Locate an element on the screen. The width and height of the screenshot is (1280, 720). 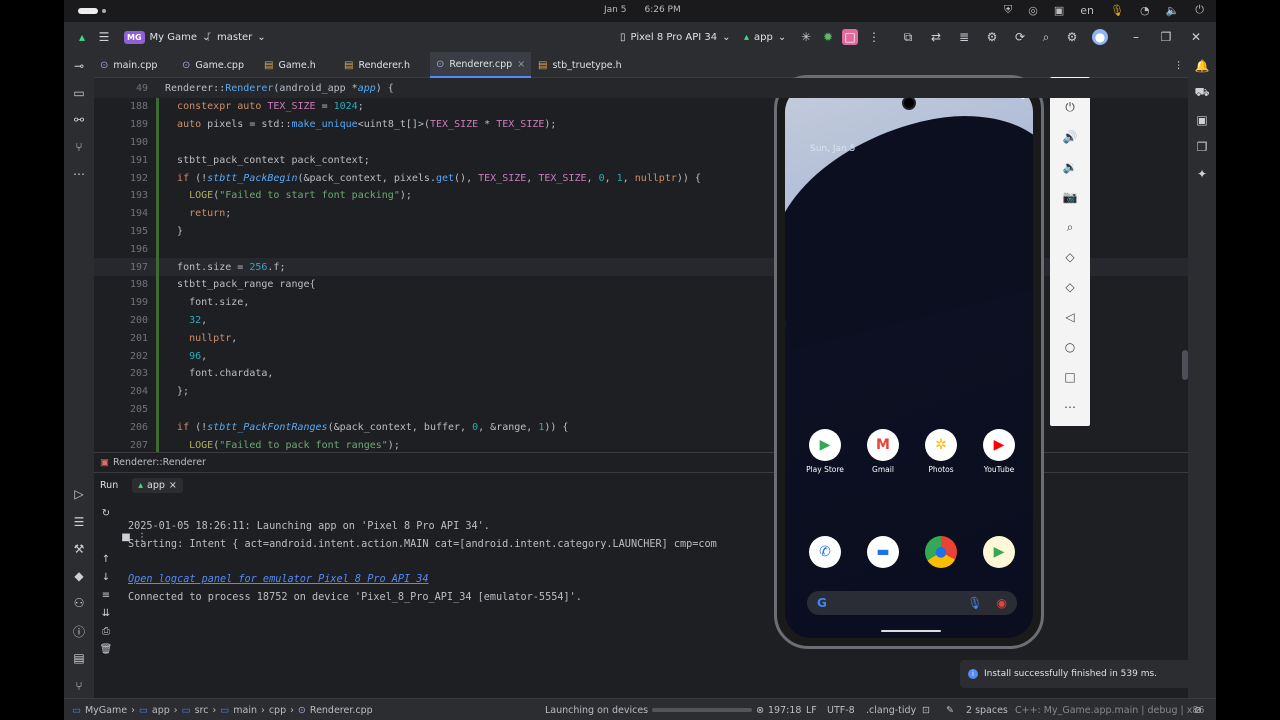
tab-main-cpp: ⊙ main.cpp is located at coordinates (128, 65).